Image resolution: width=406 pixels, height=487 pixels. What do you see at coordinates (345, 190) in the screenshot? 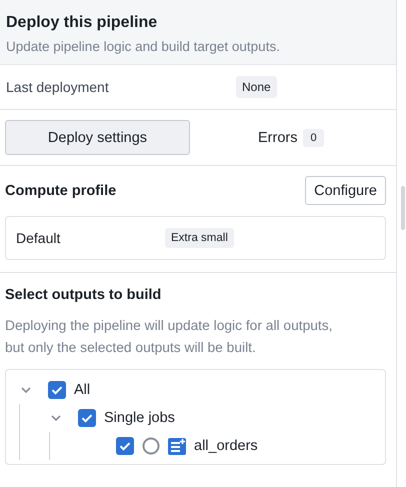
I see `configure-button: Configure` at bounding box center [345, 190].